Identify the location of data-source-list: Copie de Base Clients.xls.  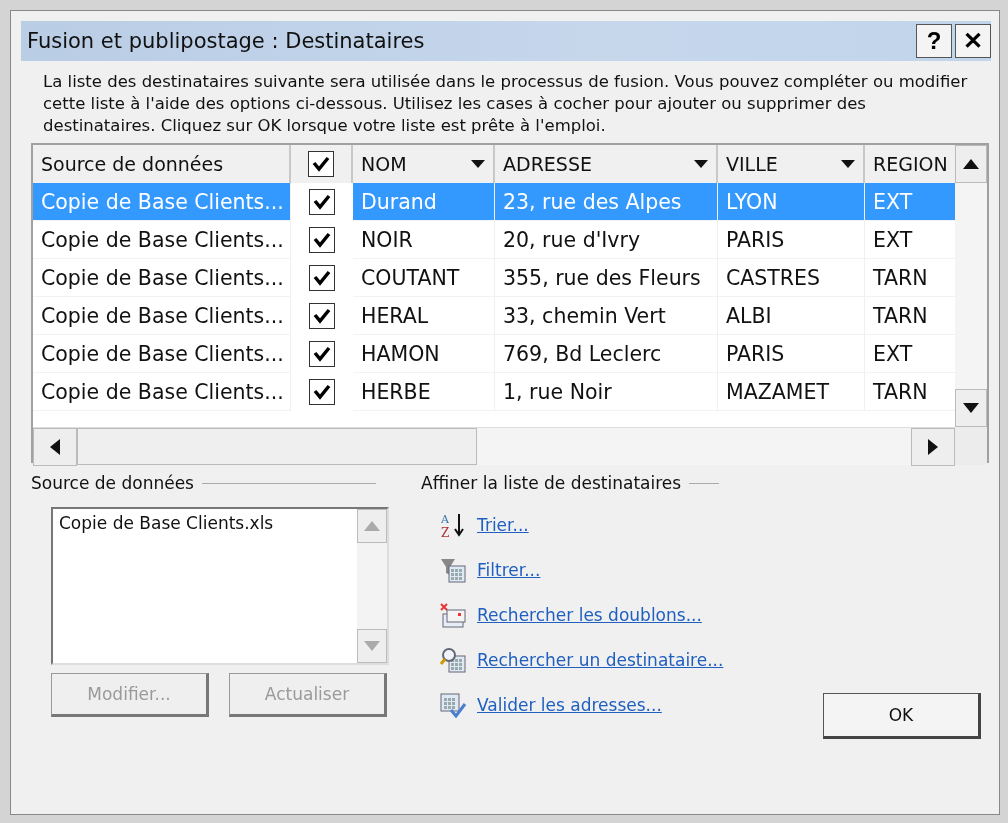
(220, 586).